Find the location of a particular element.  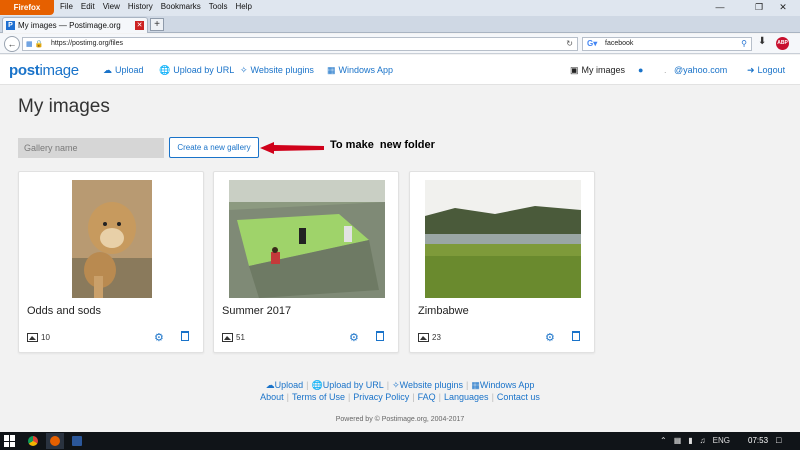

search-input: facebook is located at coordinates (619, 43).